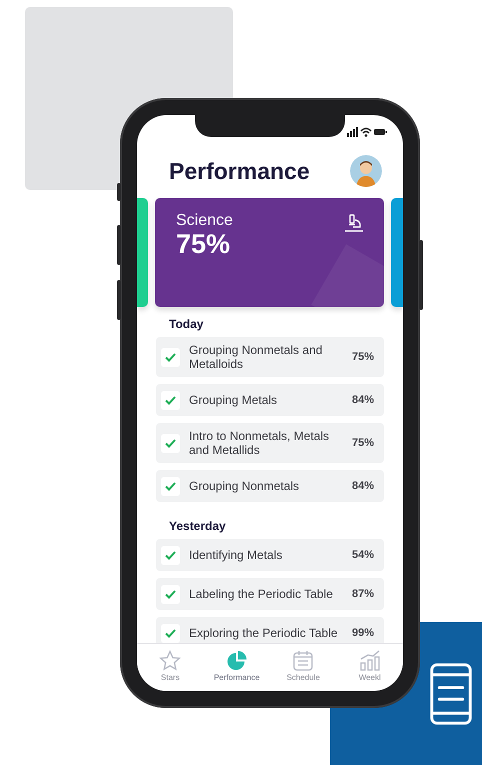 The image size is (482, 765). Describe the element at coordinates (186, 324) in the screenshot. I see `section-heading: Today` at that location.